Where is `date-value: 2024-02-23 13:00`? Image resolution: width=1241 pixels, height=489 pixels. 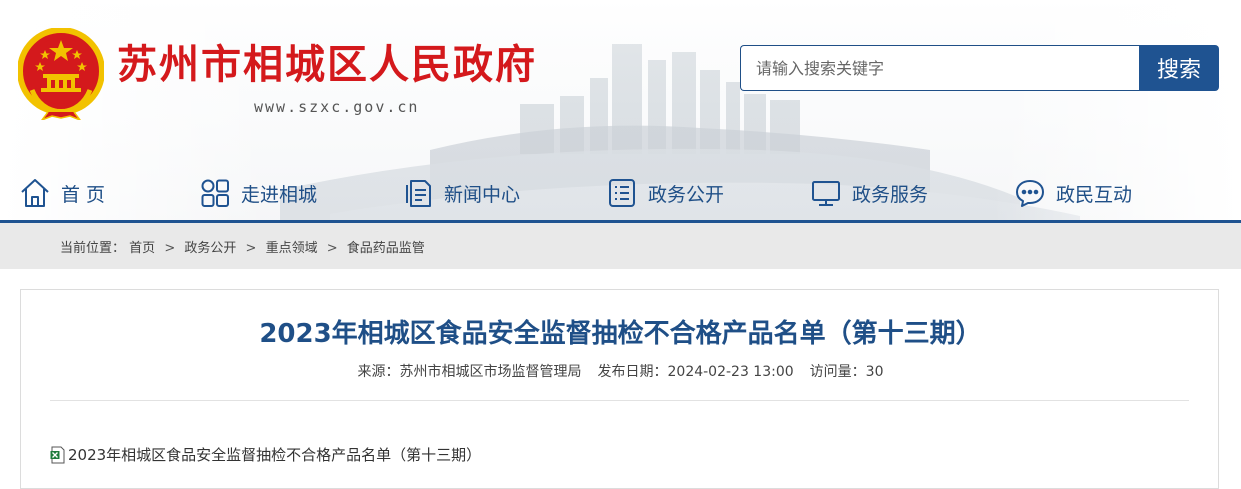 date-value: 2024-02-23 13:00 is located at coordinates (730, 372).